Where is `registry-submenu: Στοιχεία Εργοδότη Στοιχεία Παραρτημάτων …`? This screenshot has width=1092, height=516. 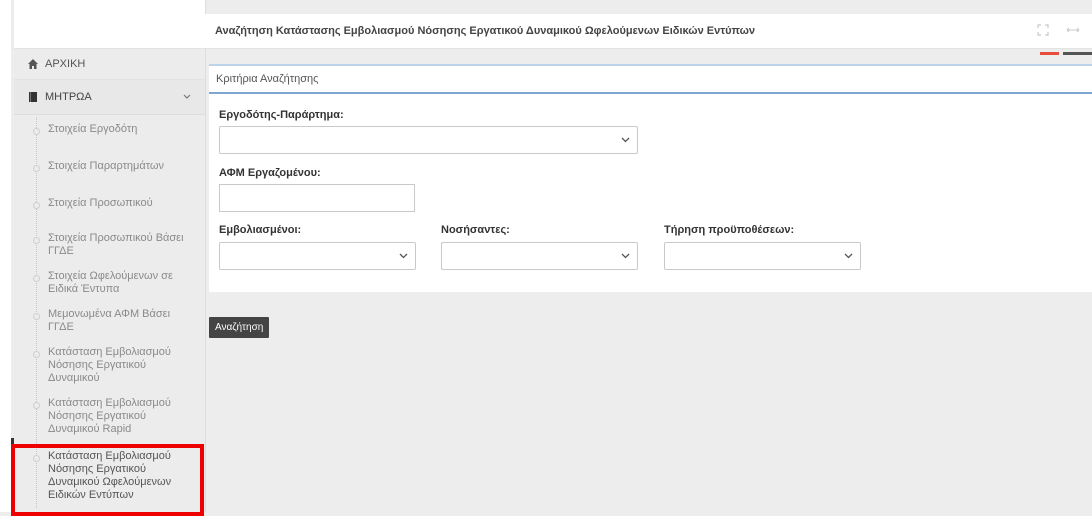
registry-submenu: Στοιχεία Εργοδότη Στοιχεία Παραρτημάτων … is located at coordinates (109, 312).